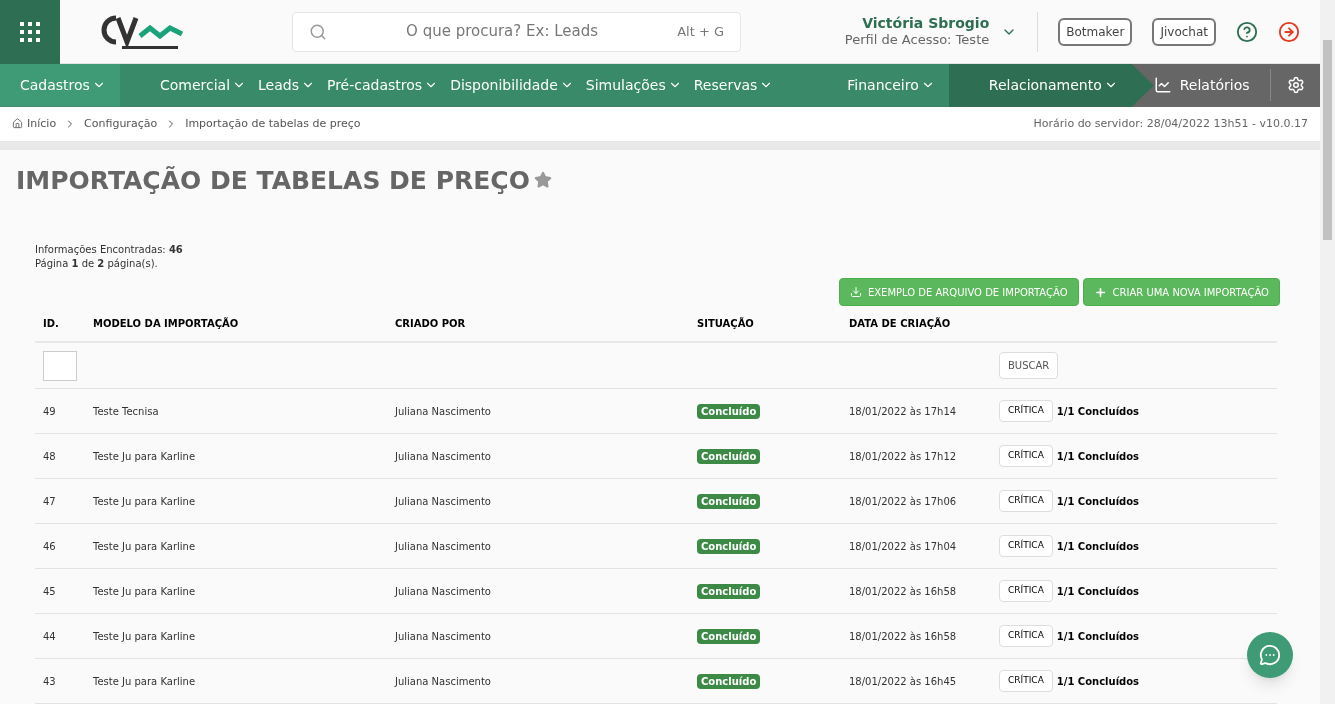 Image resolution: width=1335 pixels, height=704 pixels. Describe the element at coordinates (50, 501) in the screenshot. I see `table-cell-text: 47` at that location.